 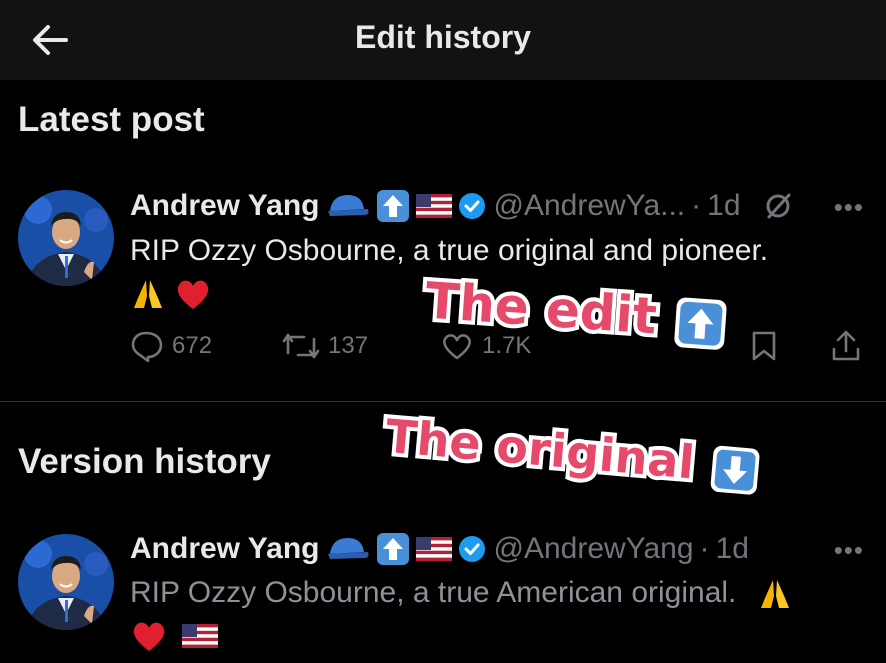 I want to click on edited-pencil-icon, so click(x=778, y=206).